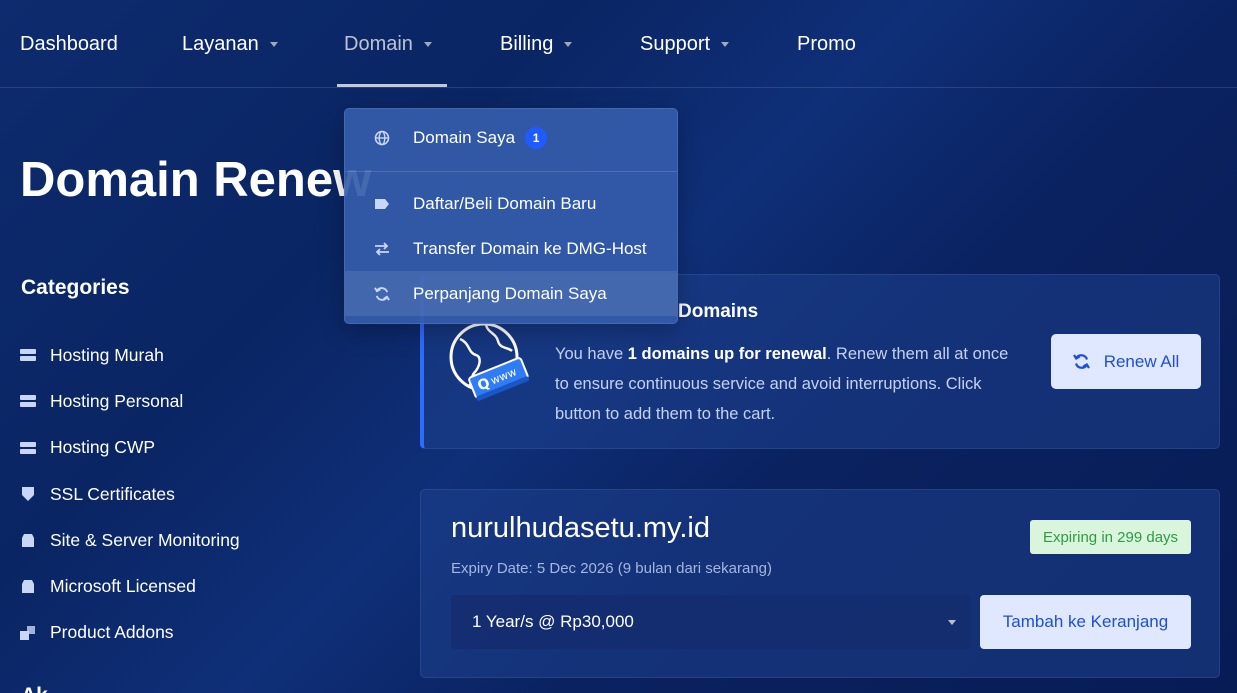  I want to click on nav-layanan-label: Layanan, so click(220, 43).